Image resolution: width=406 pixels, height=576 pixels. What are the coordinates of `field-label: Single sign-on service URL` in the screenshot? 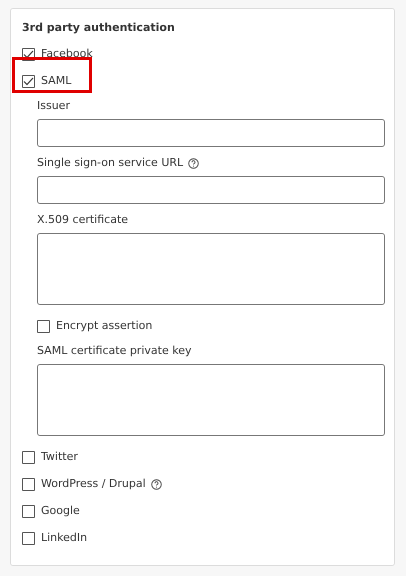 It's located at (110, 162).